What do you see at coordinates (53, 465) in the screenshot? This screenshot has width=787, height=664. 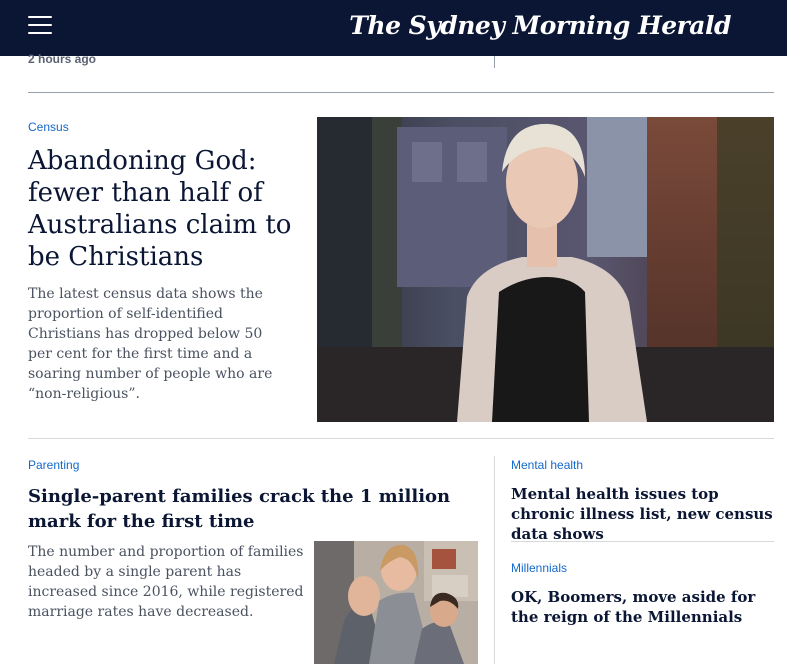 I see `secondary-story-kicker: Parenting` at bounding box center [53, 465].